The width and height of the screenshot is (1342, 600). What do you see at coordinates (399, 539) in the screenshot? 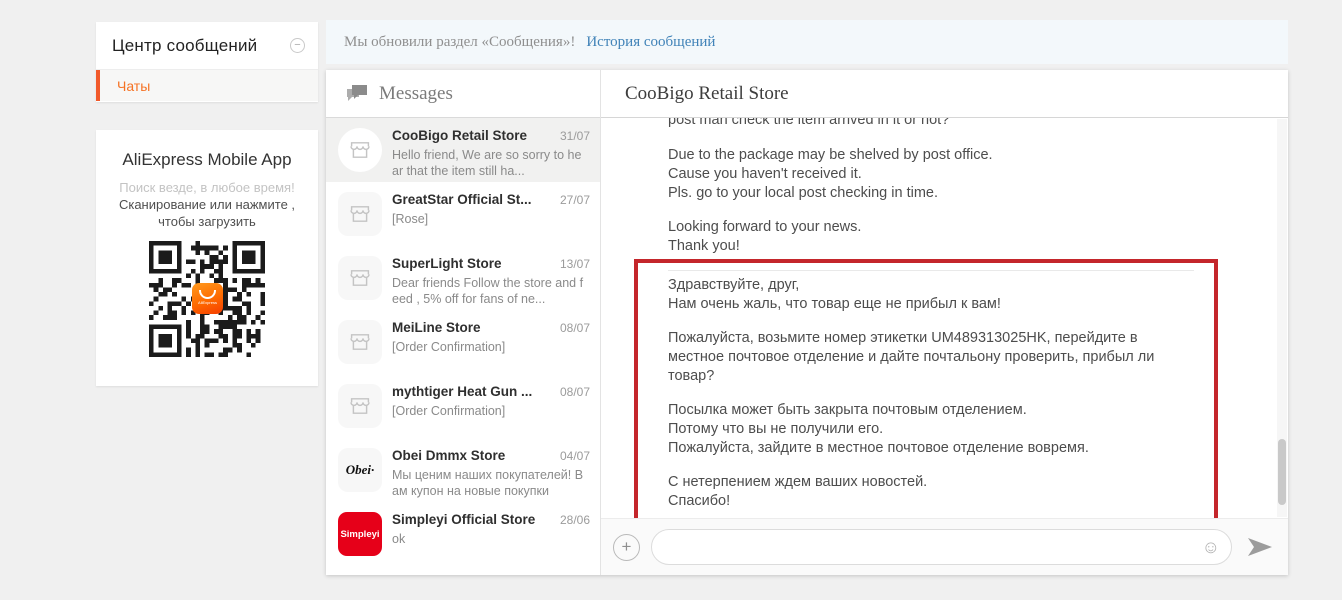
I see `conversation-preview: ok` at bounding box center [399, 539].